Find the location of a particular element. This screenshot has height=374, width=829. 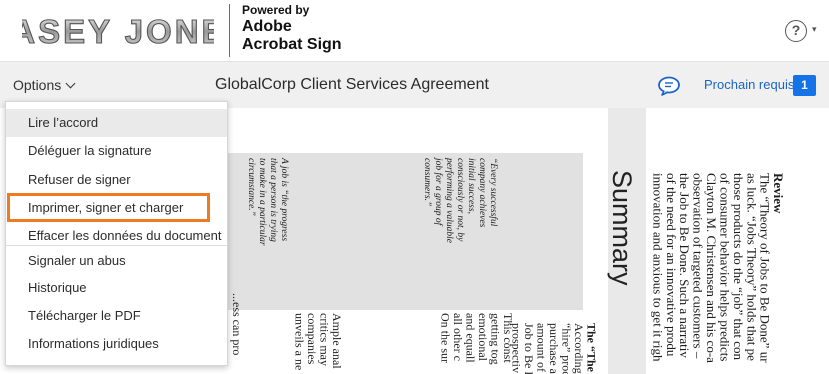

summary-heading: Summary is located at coordinates (622, 228).